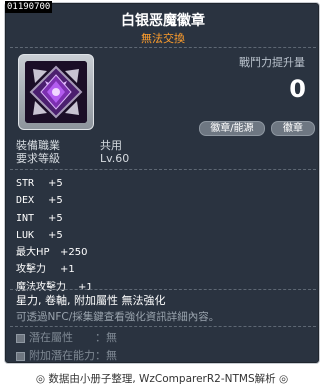 The width and height of the screenshot is (324, 389). What do you see at coordinates (25, 201) in the screenshot?
I see `stat-name: DEX` at bounding box center [25, 201].